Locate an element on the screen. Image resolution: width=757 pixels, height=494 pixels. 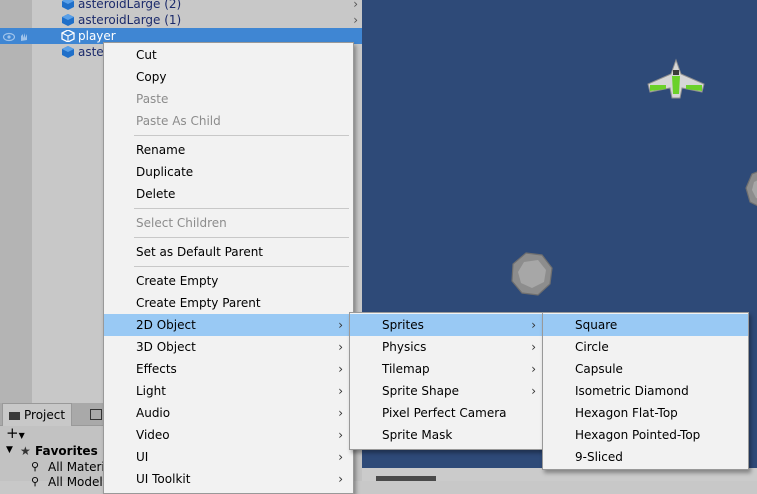
hierarchy-gutter is located at coordinates (16, 201).